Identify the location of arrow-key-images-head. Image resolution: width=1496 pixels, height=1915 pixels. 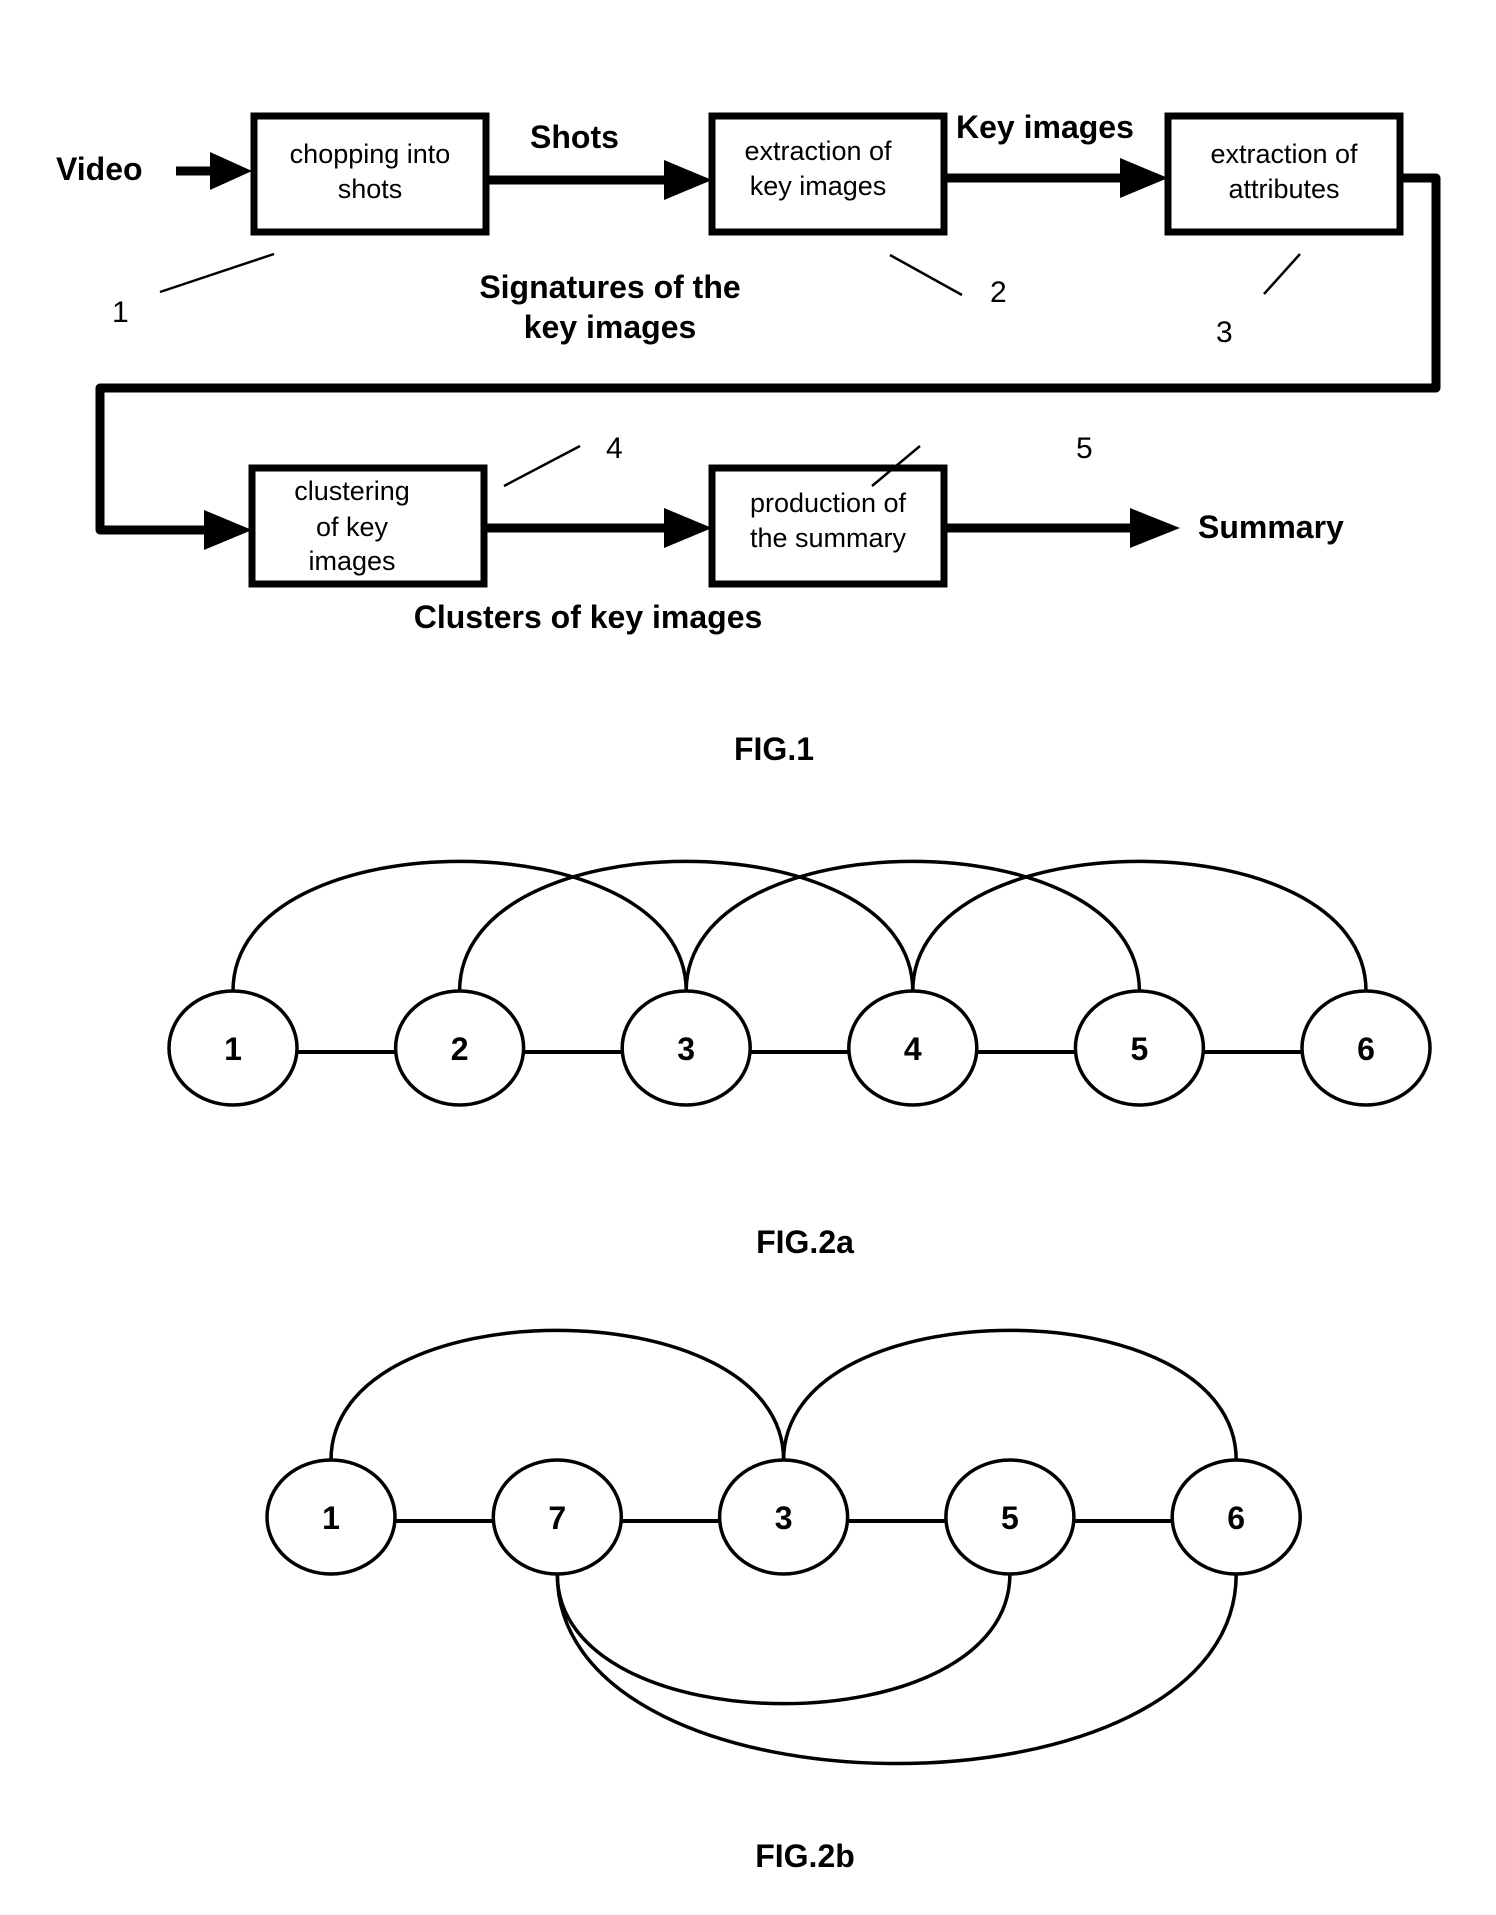
(1144, 178).